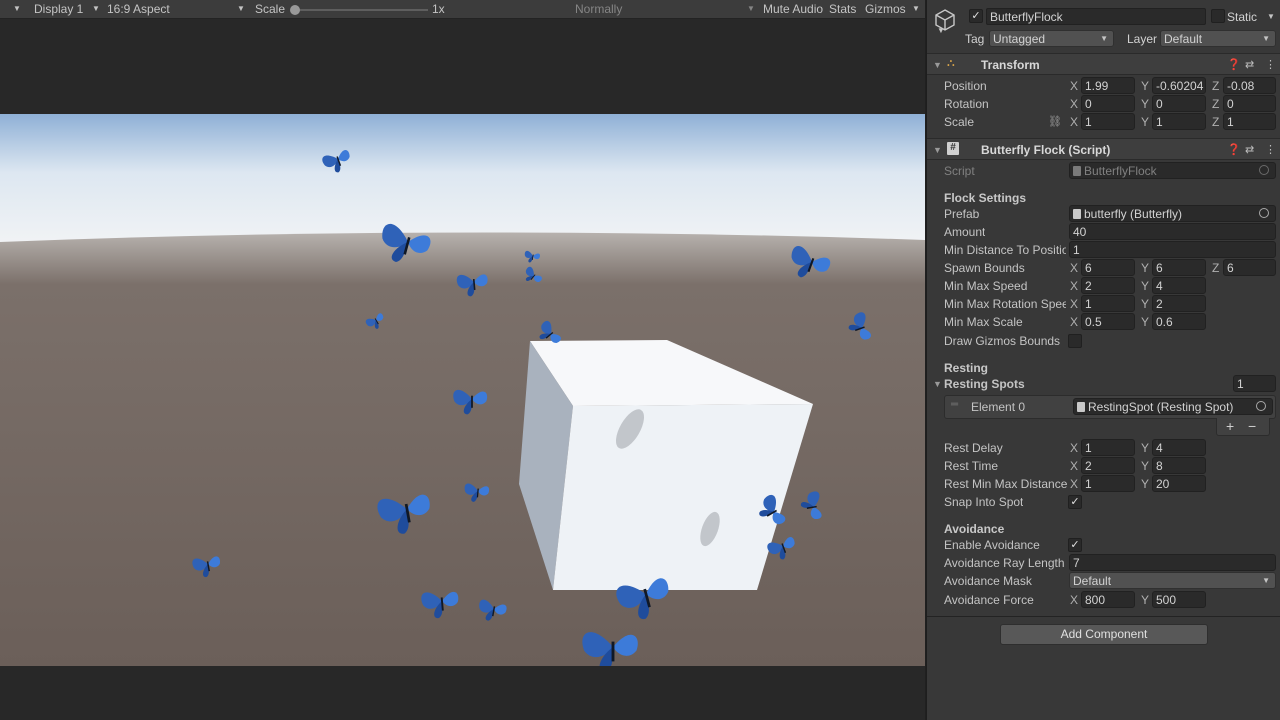  I want to click on scale-z-field: 1, so click(1249, 121).